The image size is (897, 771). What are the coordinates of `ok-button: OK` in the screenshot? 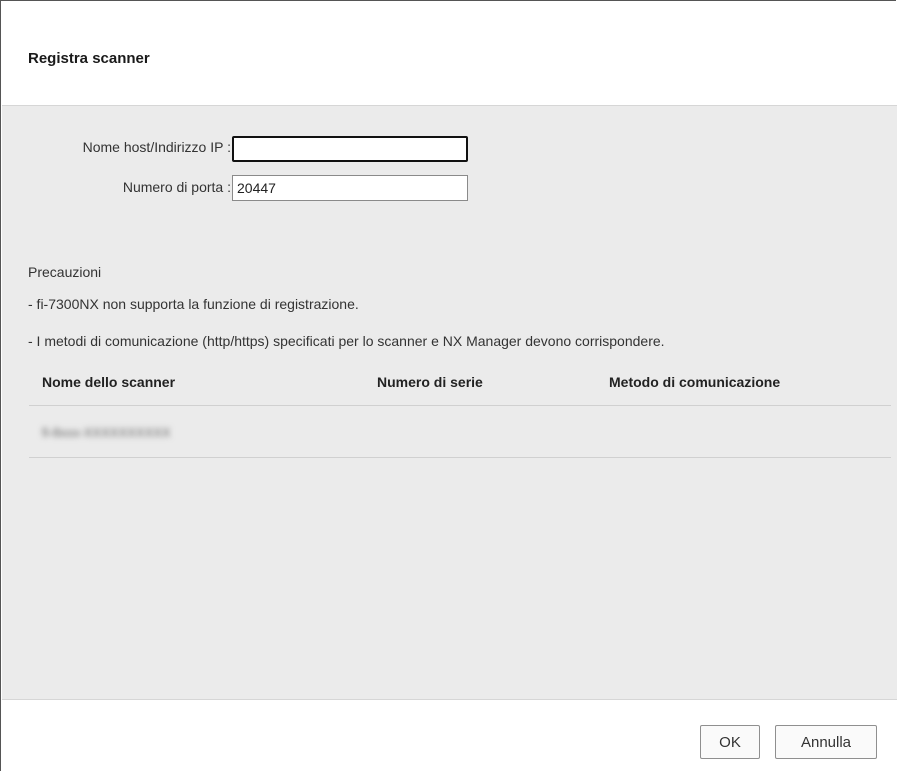 It's located at (730, 742).